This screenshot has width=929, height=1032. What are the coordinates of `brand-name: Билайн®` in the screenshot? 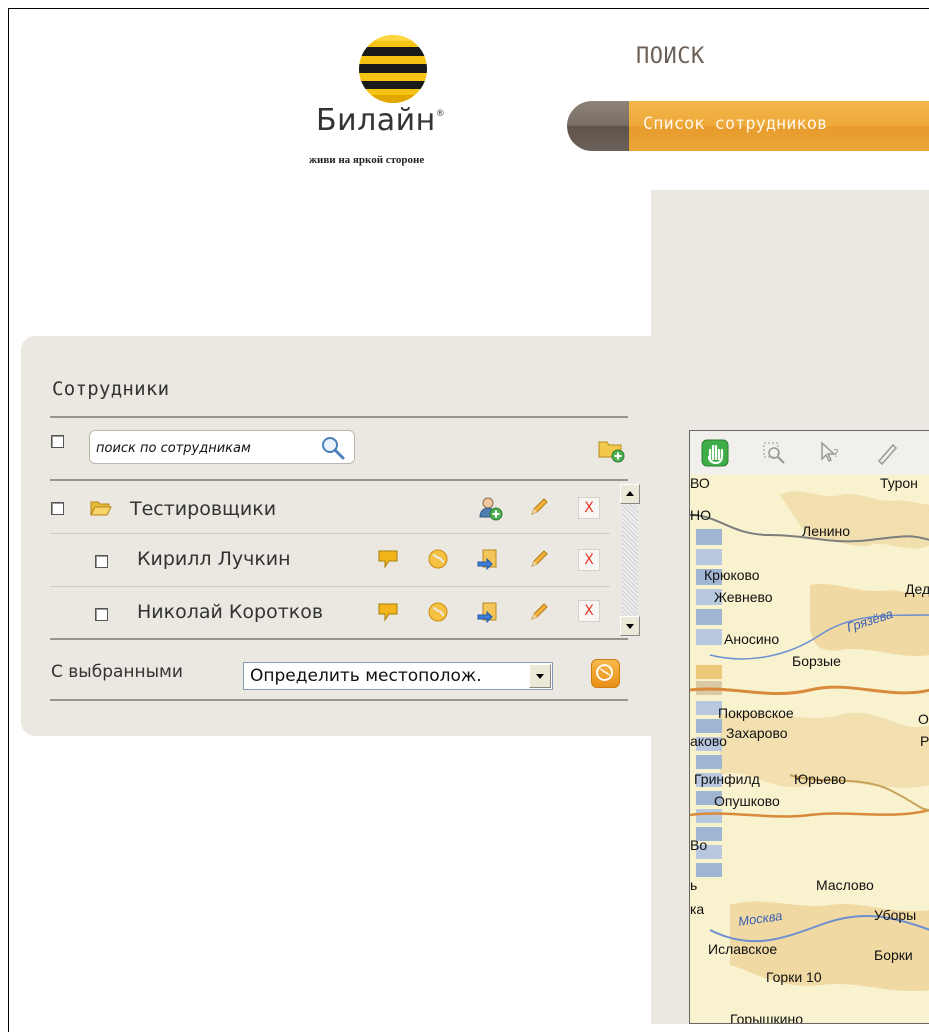 It's located at (401, 120).